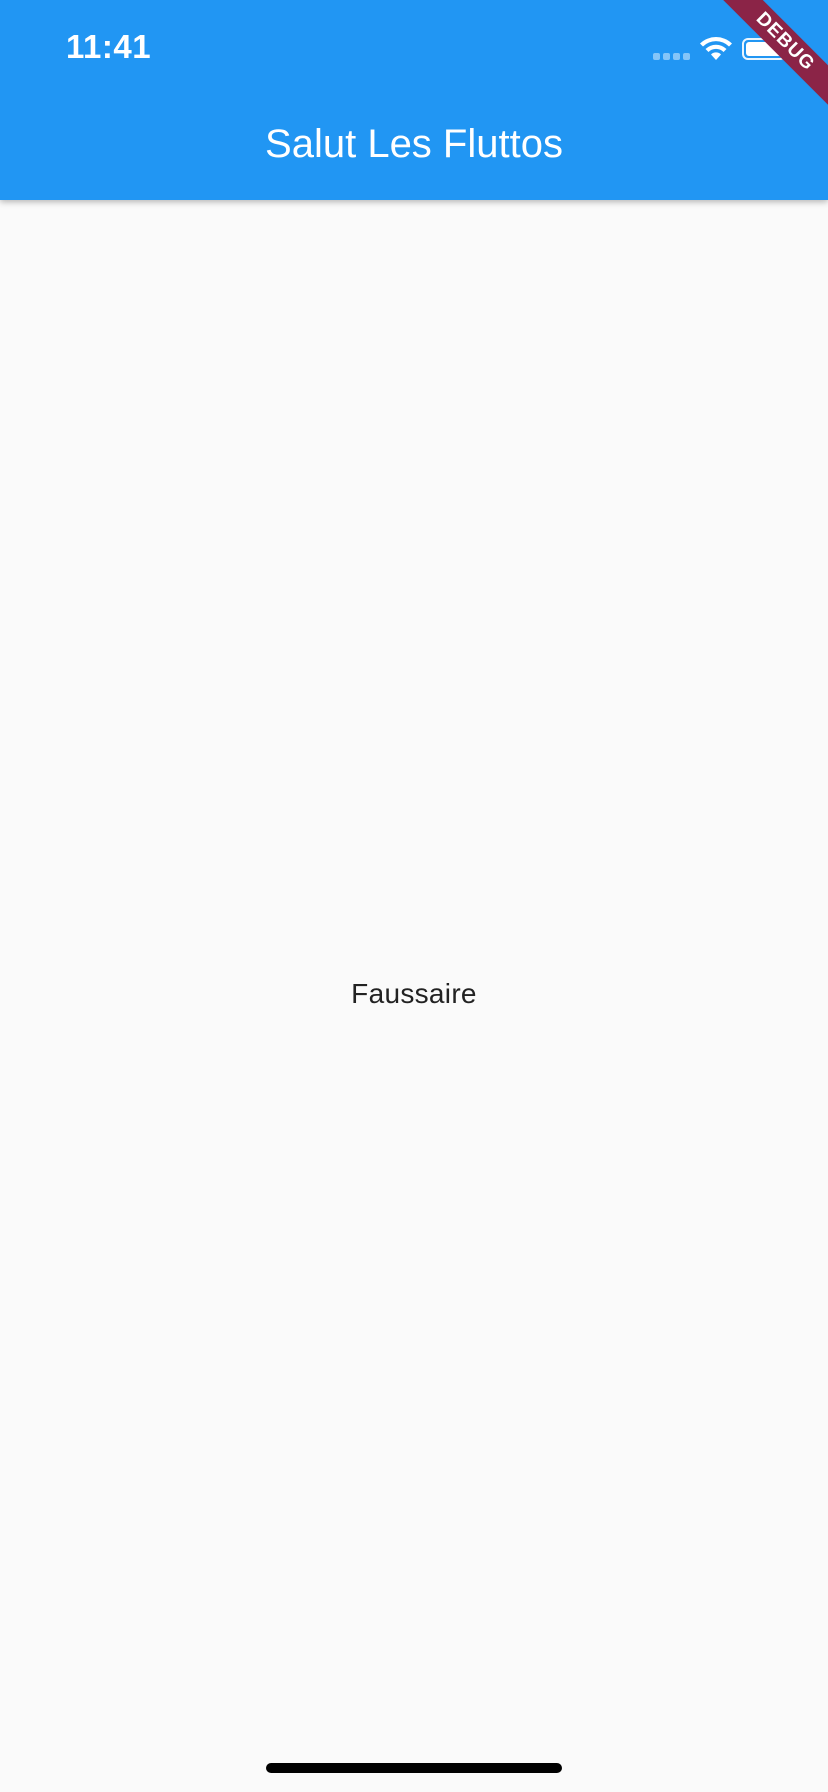 The height and width of the screenshot is (1792, 828). What do you see at coordinates (414, 50) in the screenshot?
I see `status-bar: 11:41` at bounding box center [414, 50].